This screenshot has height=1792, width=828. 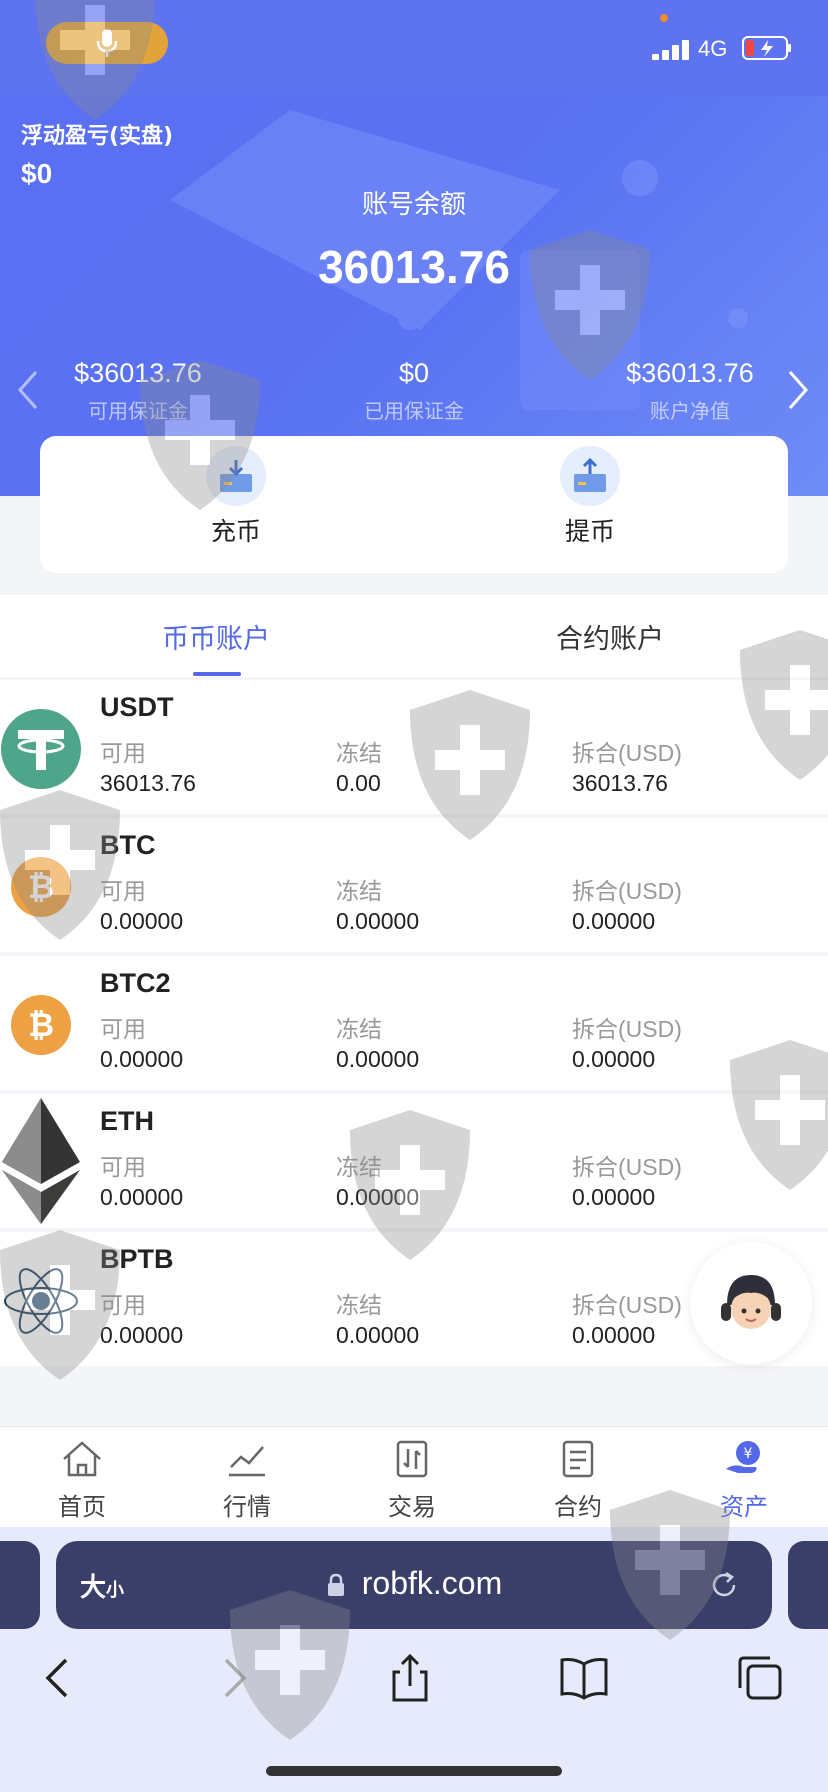 I want to click on floating-pnl-label: 浮动盈亏(实盘), so click(x=97, y=136).